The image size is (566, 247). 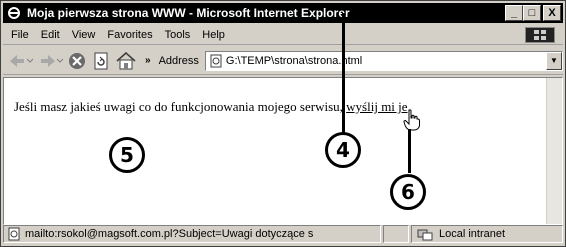 I want to click on close-button: X, so click(x=552, y=13).